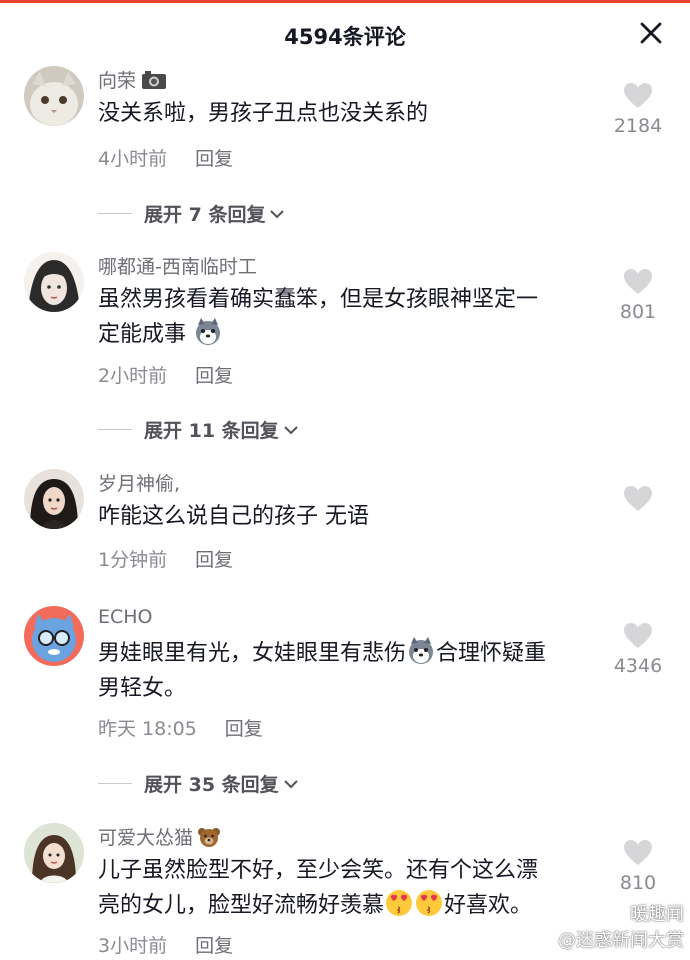 This screenshot has width=690, height=960. What do you see at coordinates (638, 312) in the screenshot?
I see `like-count: 801` at bounding box center [638, 312].